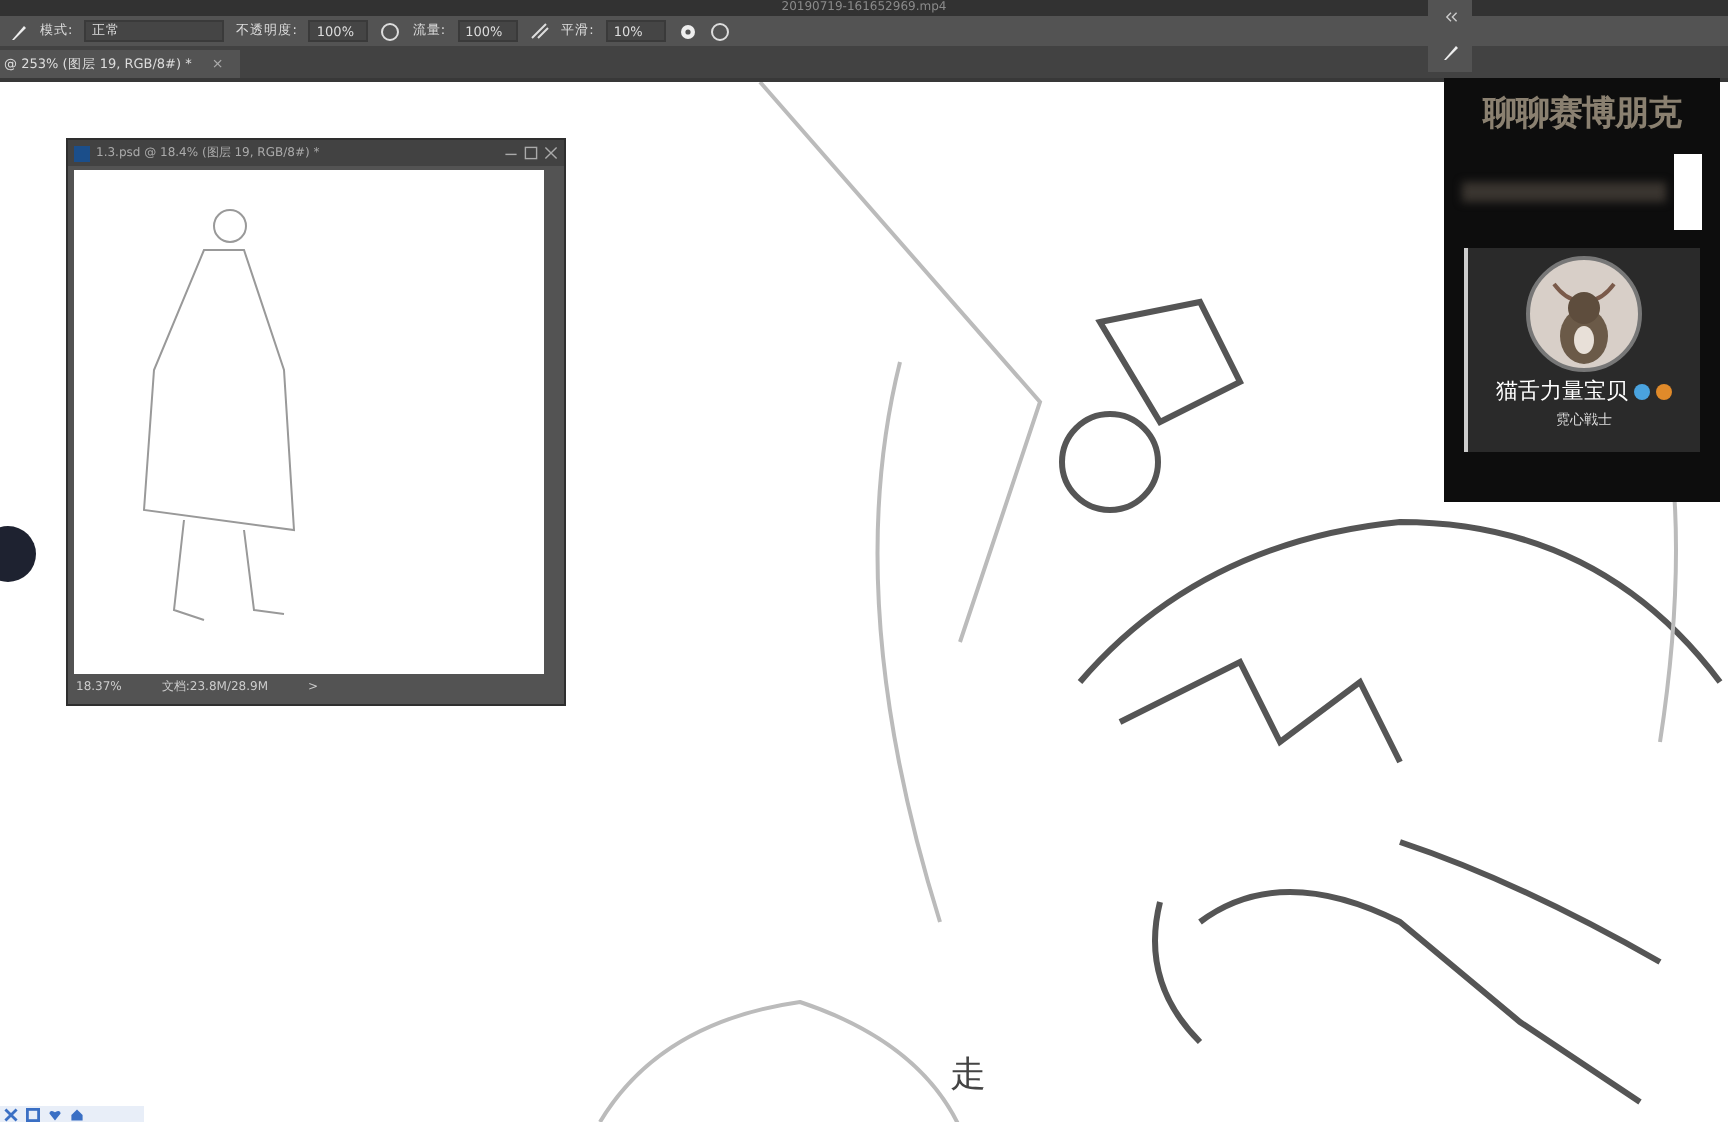 Image resolution: width=1728 pixels, height=1122 pixels. Describe the element at coordinates (77, 1114) in the screenshot. I see `home-icon` at that location.